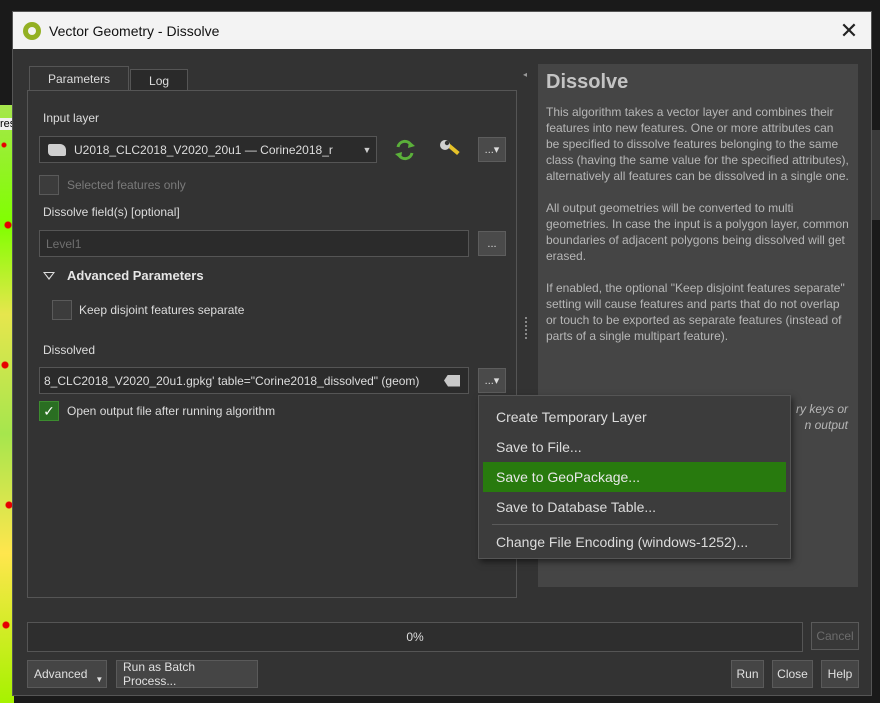  I want to click on advanced-parameters-toggle: Advanced Parameters, so click(123, 275).